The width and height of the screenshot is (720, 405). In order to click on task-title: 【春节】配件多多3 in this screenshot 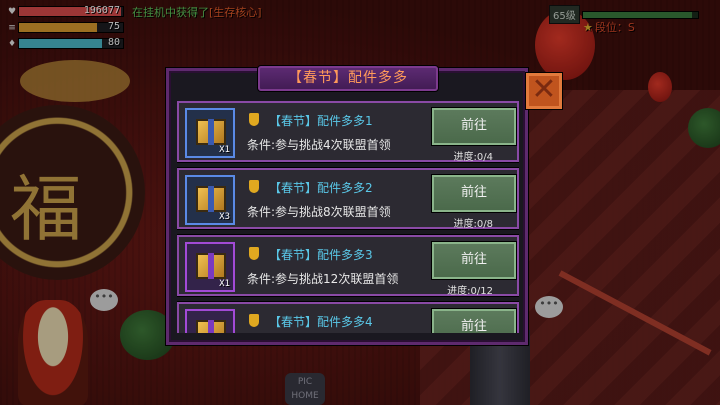, I will do `click(321, 255)`.